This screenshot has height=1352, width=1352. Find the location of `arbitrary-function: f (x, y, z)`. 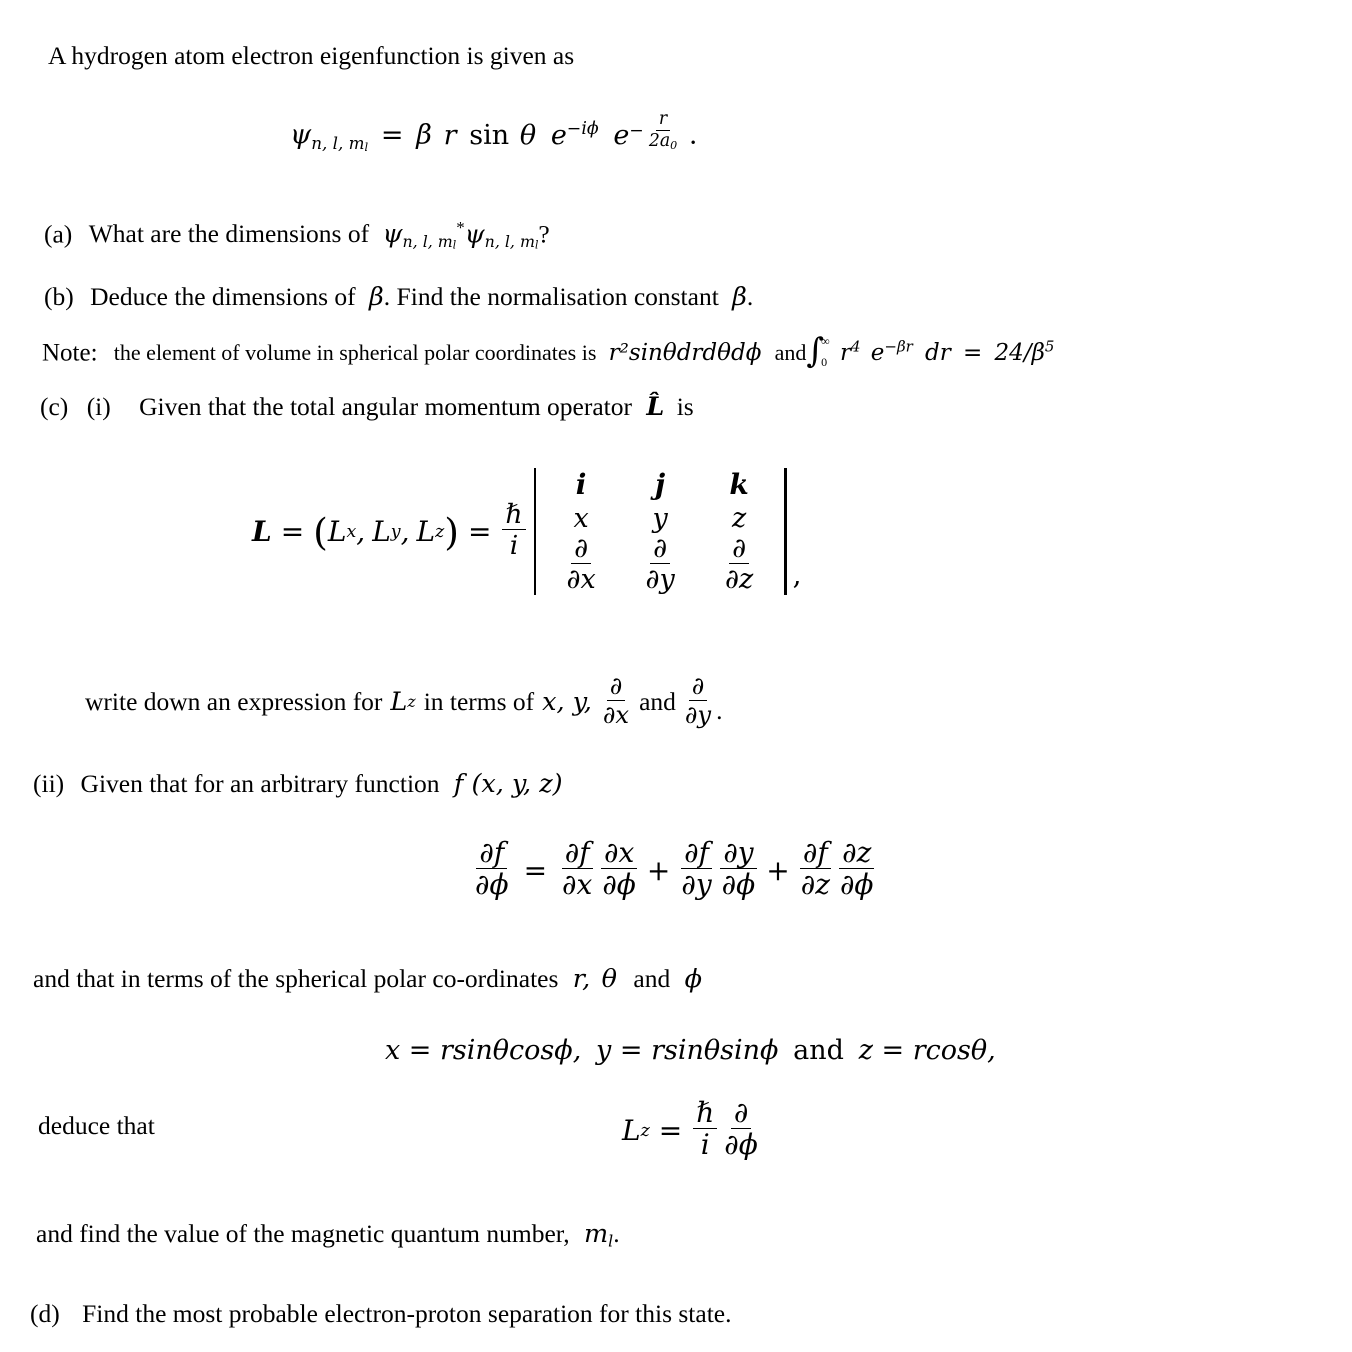

arbitrary-function: f (x, y, z) is located at coordinates (508, 784).